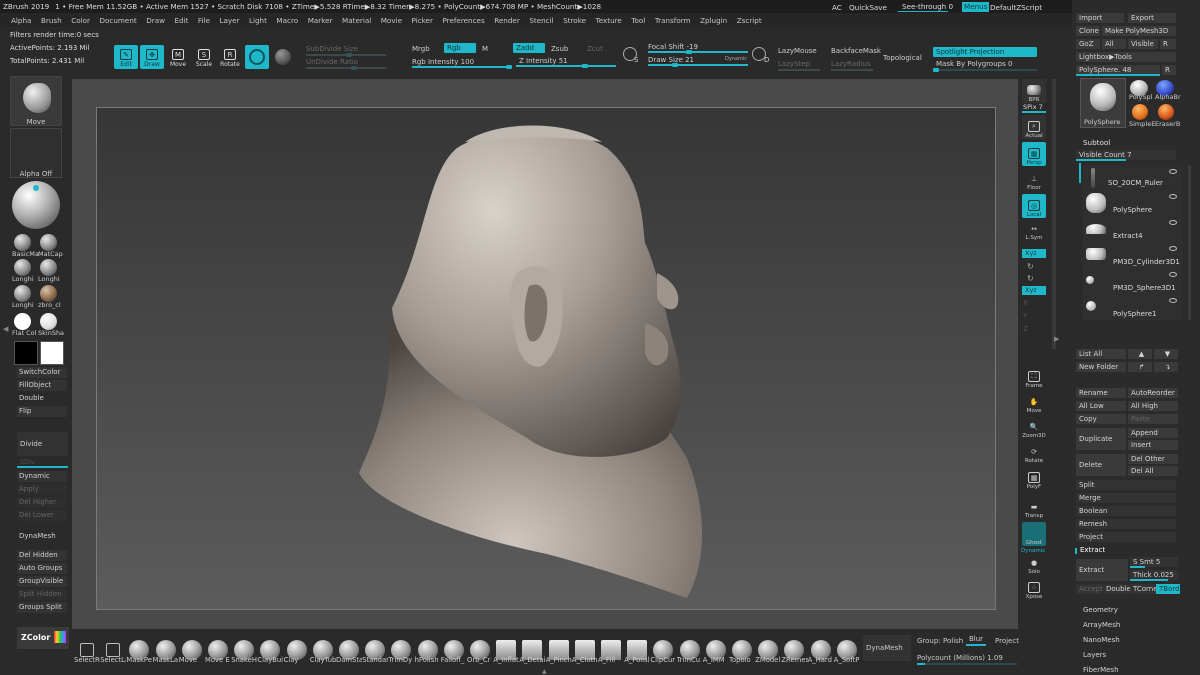 The height and width of the screenshot is (675, 1200). Describe the element at coordinates (1170, 589) in the screenshot. I see `tborder-toggle: TBorde` at that location.